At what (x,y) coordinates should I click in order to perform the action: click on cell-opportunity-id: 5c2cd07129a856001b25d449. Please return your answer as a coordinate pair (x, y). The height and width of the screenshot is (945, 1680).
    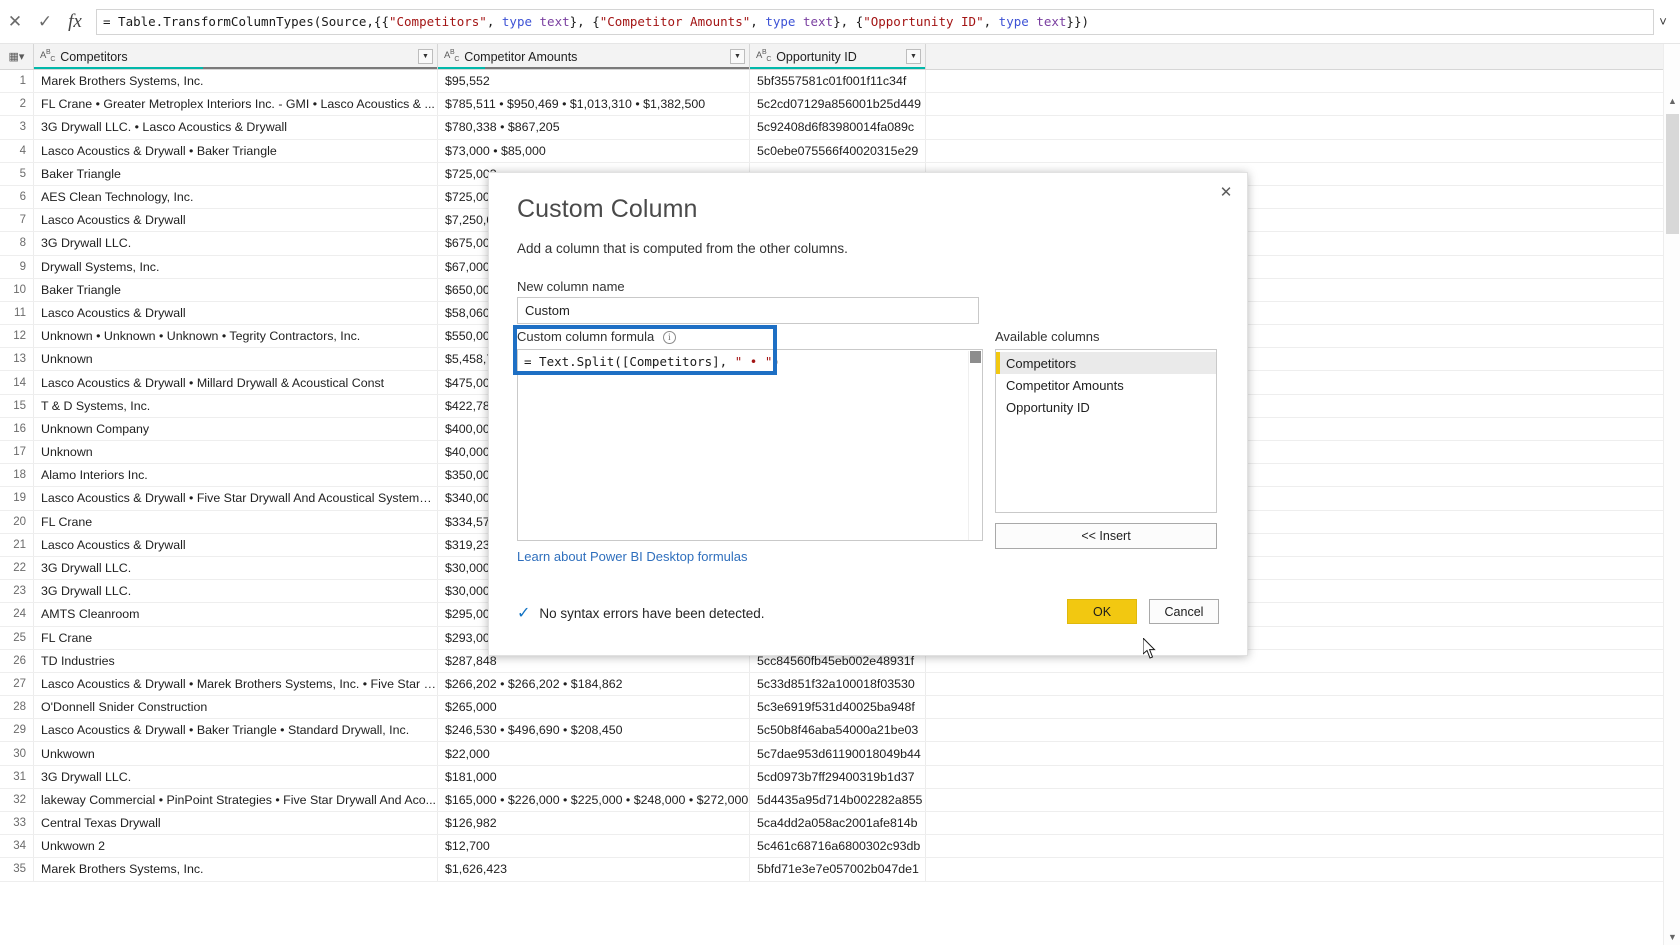
    Looking at the image, I should click on (838, 104).